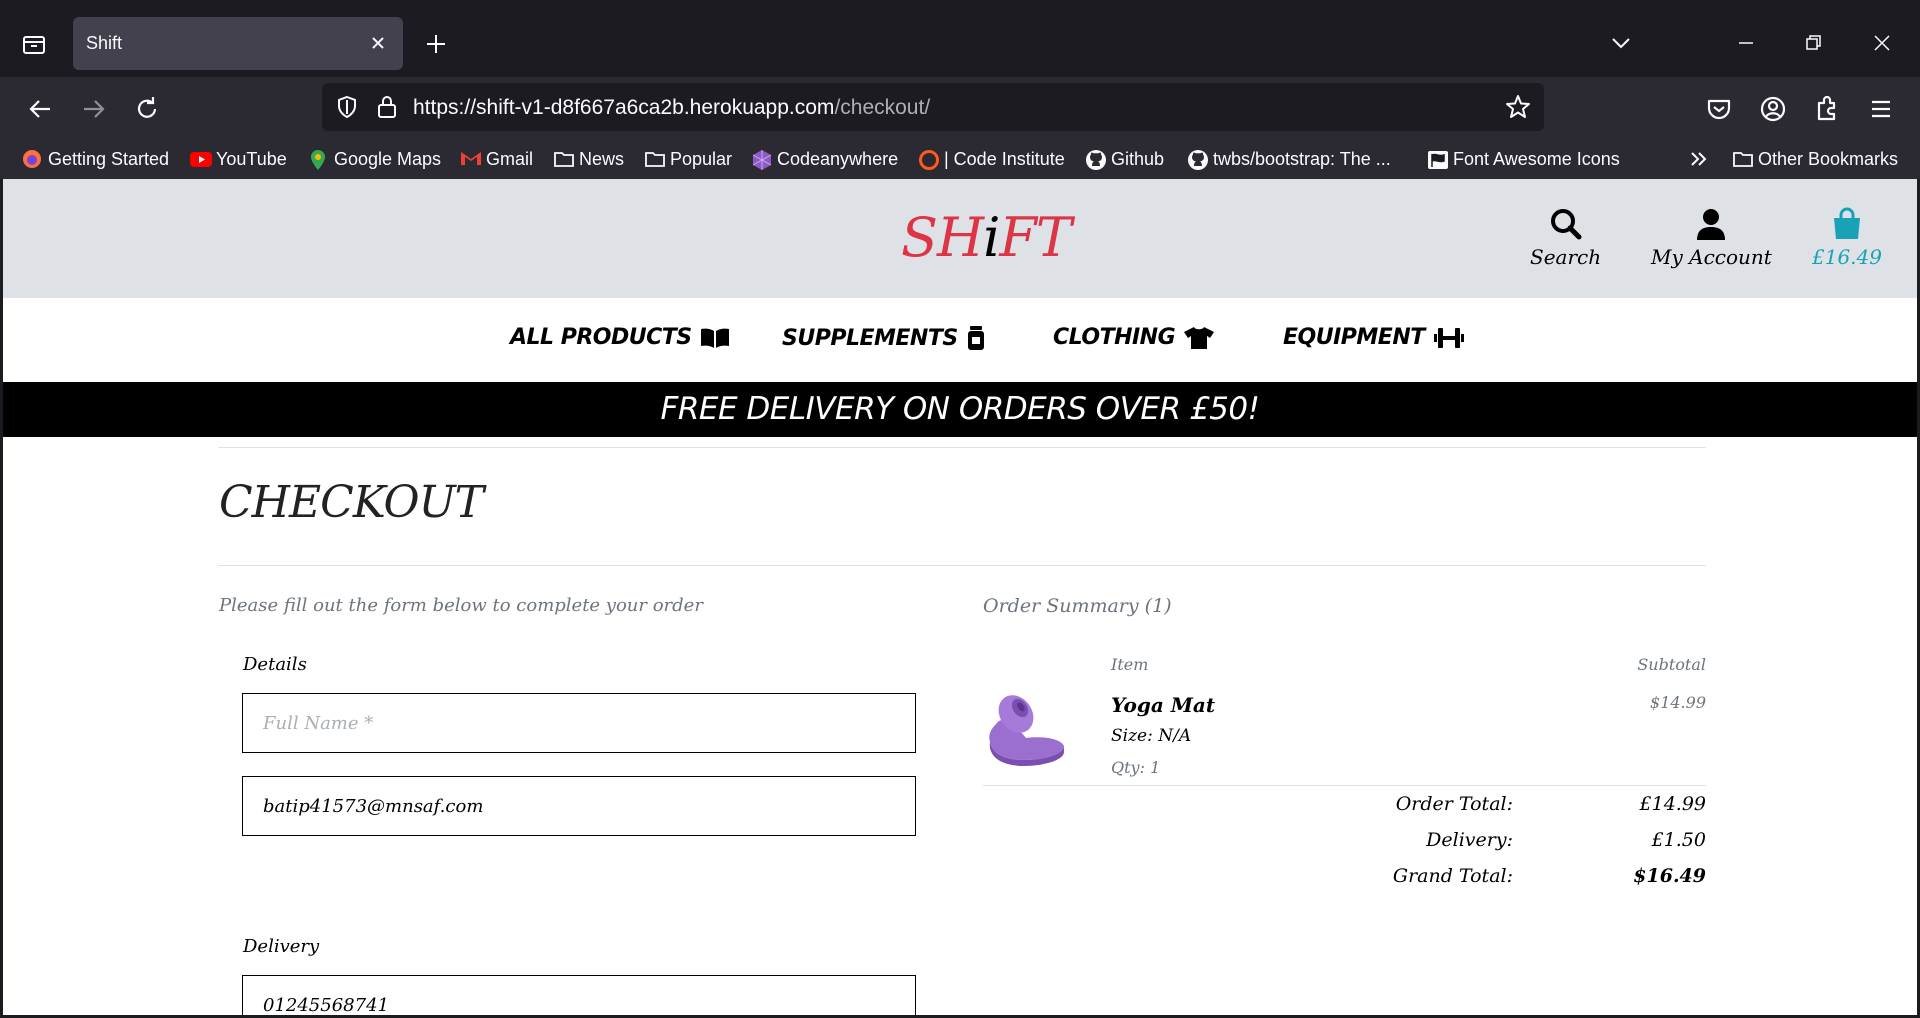  I want to click on yoga-mat-image, so click(1026, 726).